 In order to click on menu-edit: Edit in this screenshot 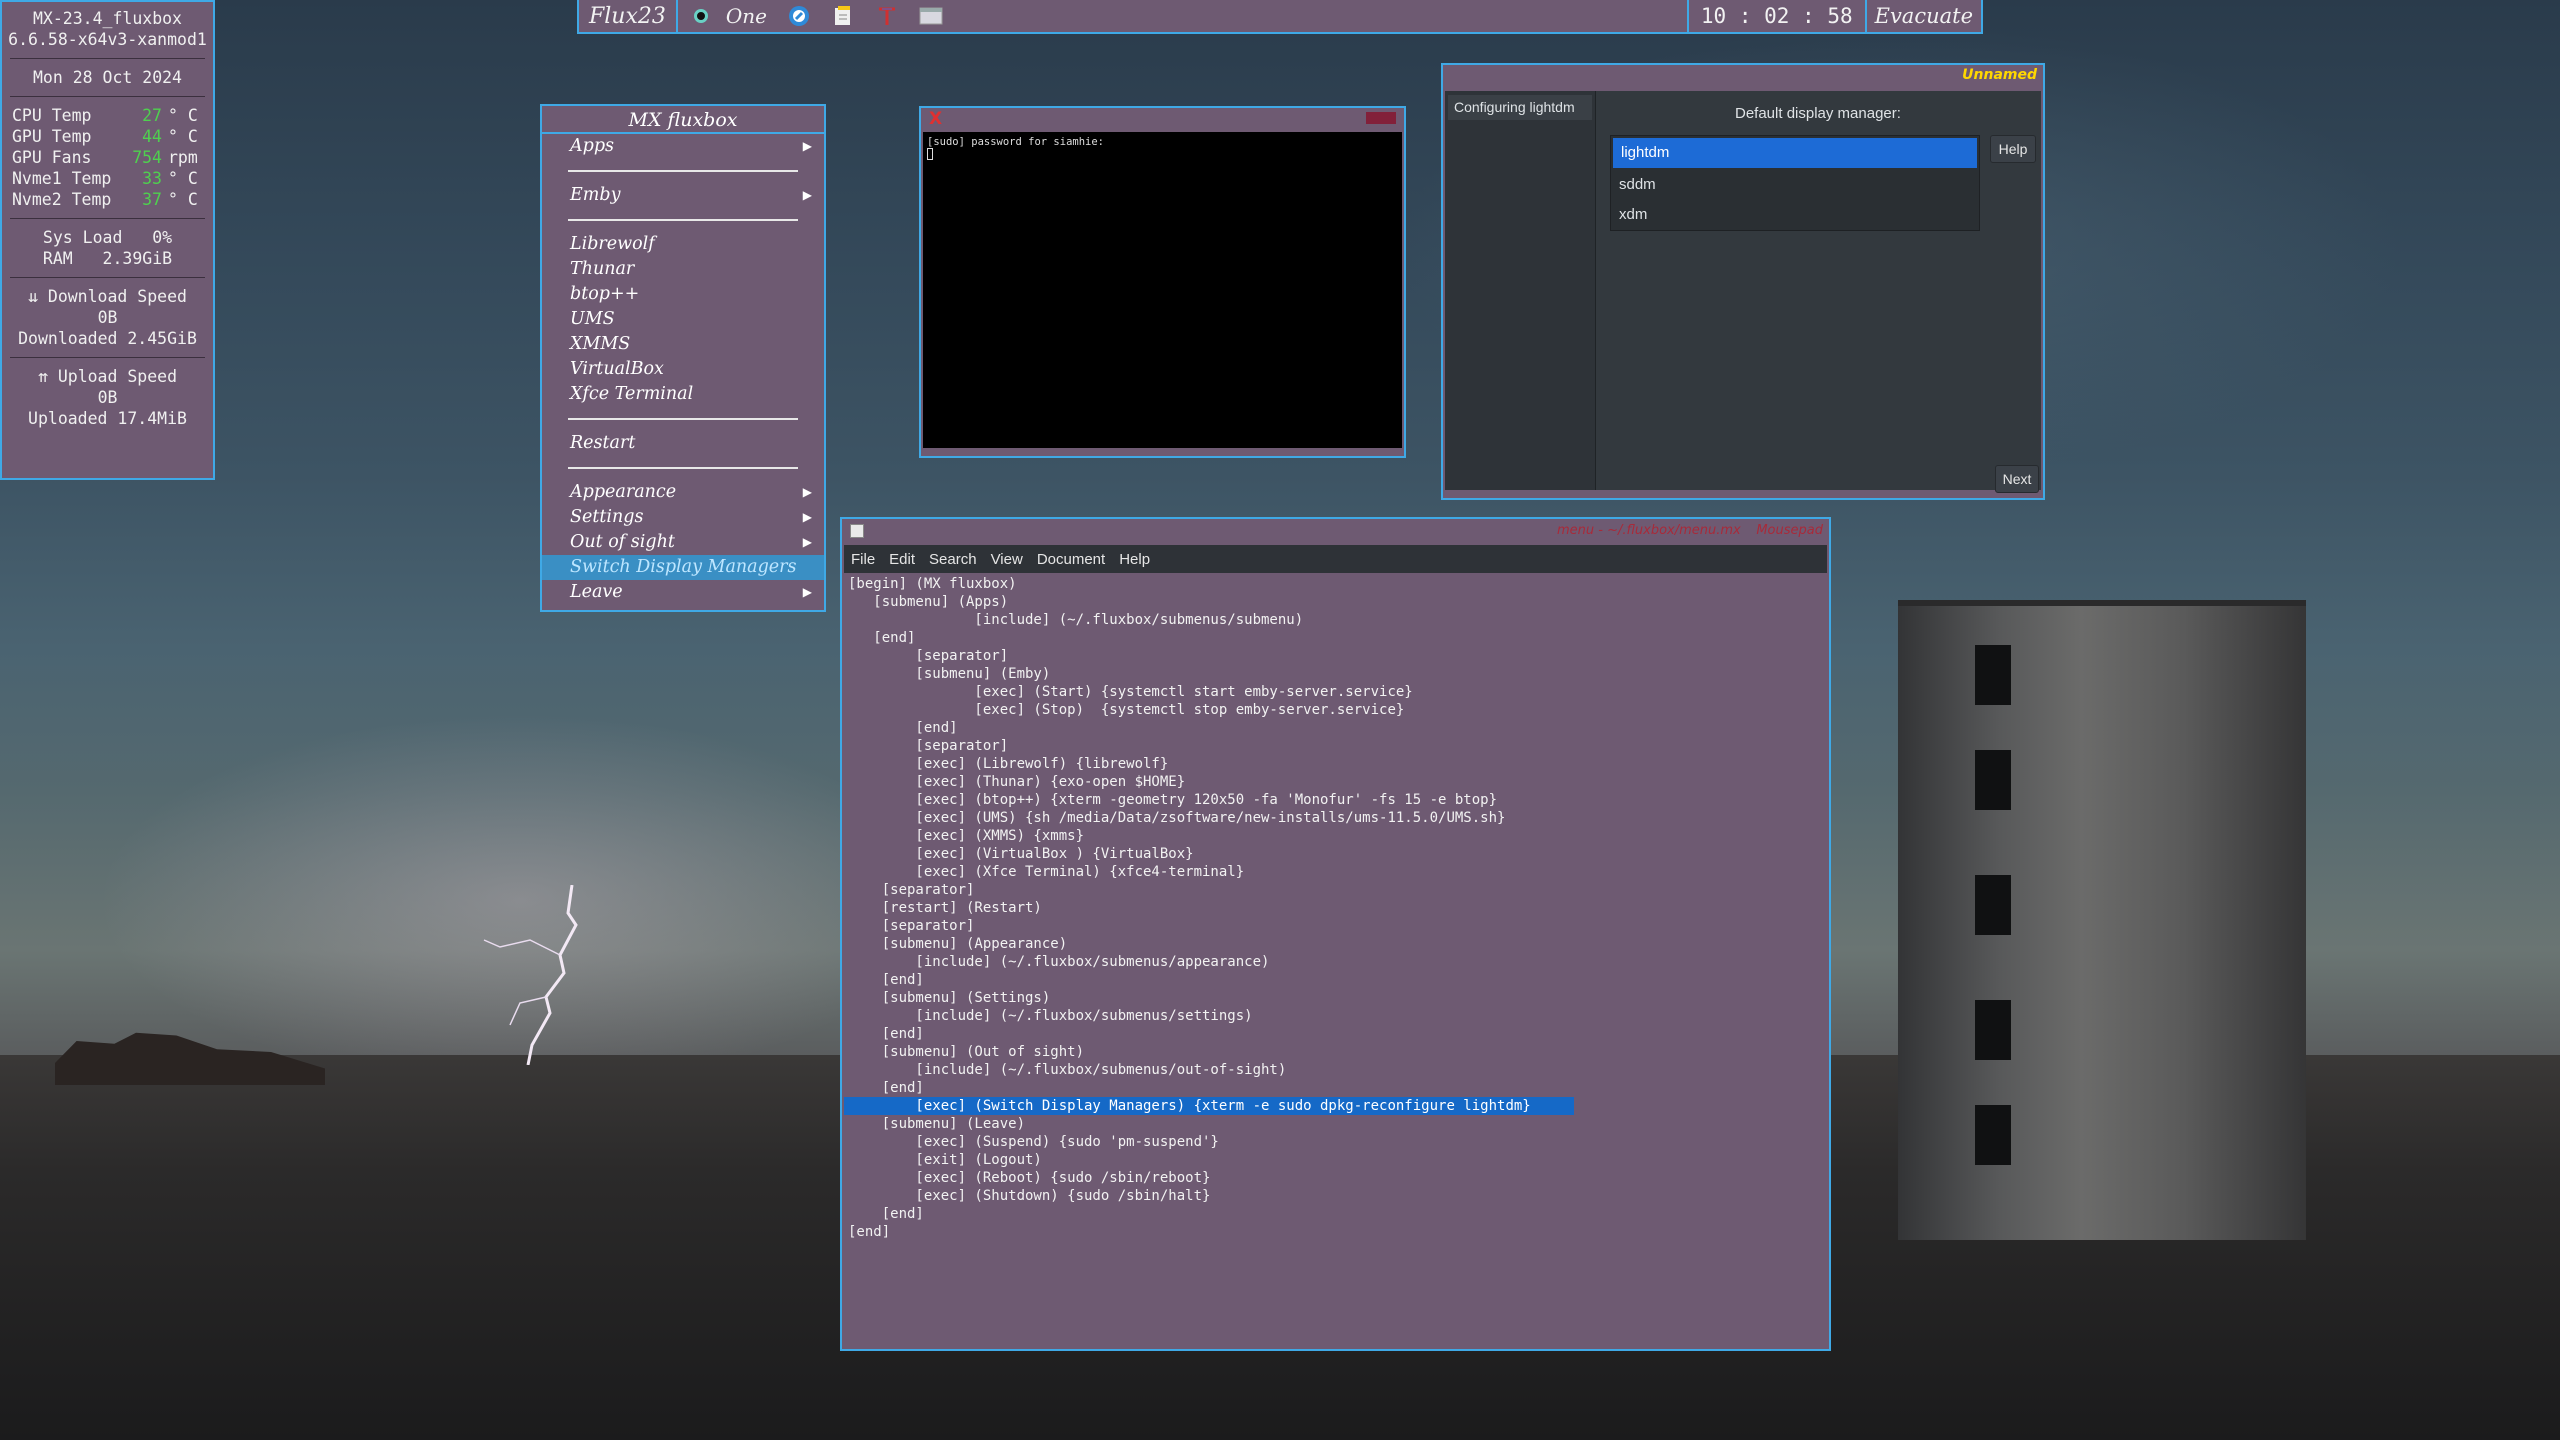, I will do `click(902, 559)`.